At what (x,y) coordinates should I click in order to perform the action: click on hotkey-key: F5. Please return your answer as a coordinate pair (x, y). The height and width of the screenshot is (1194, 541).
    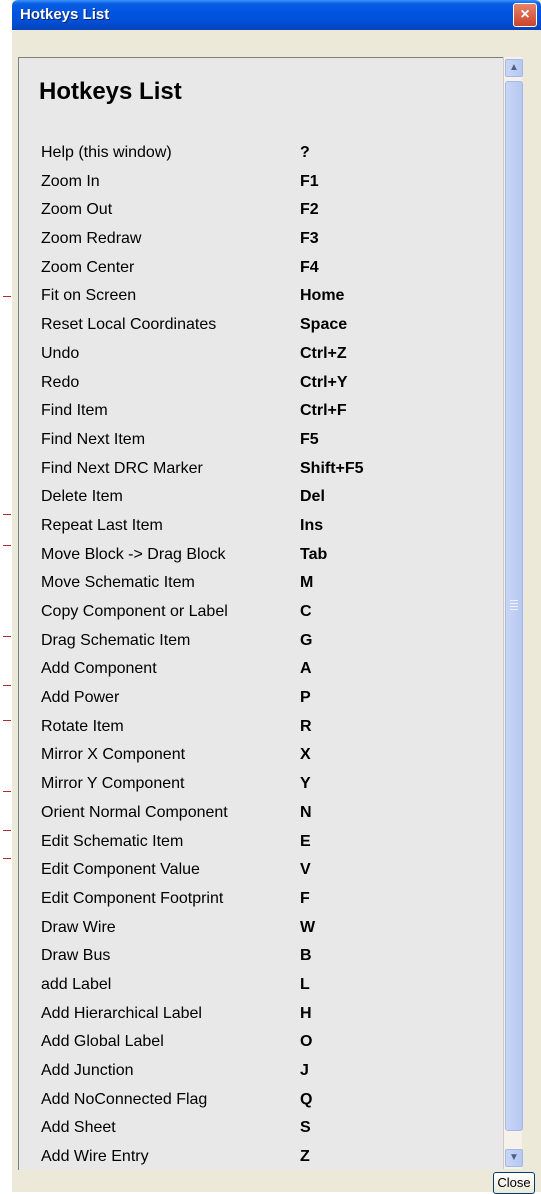
    Looking at the image, I should click on (309, 439).